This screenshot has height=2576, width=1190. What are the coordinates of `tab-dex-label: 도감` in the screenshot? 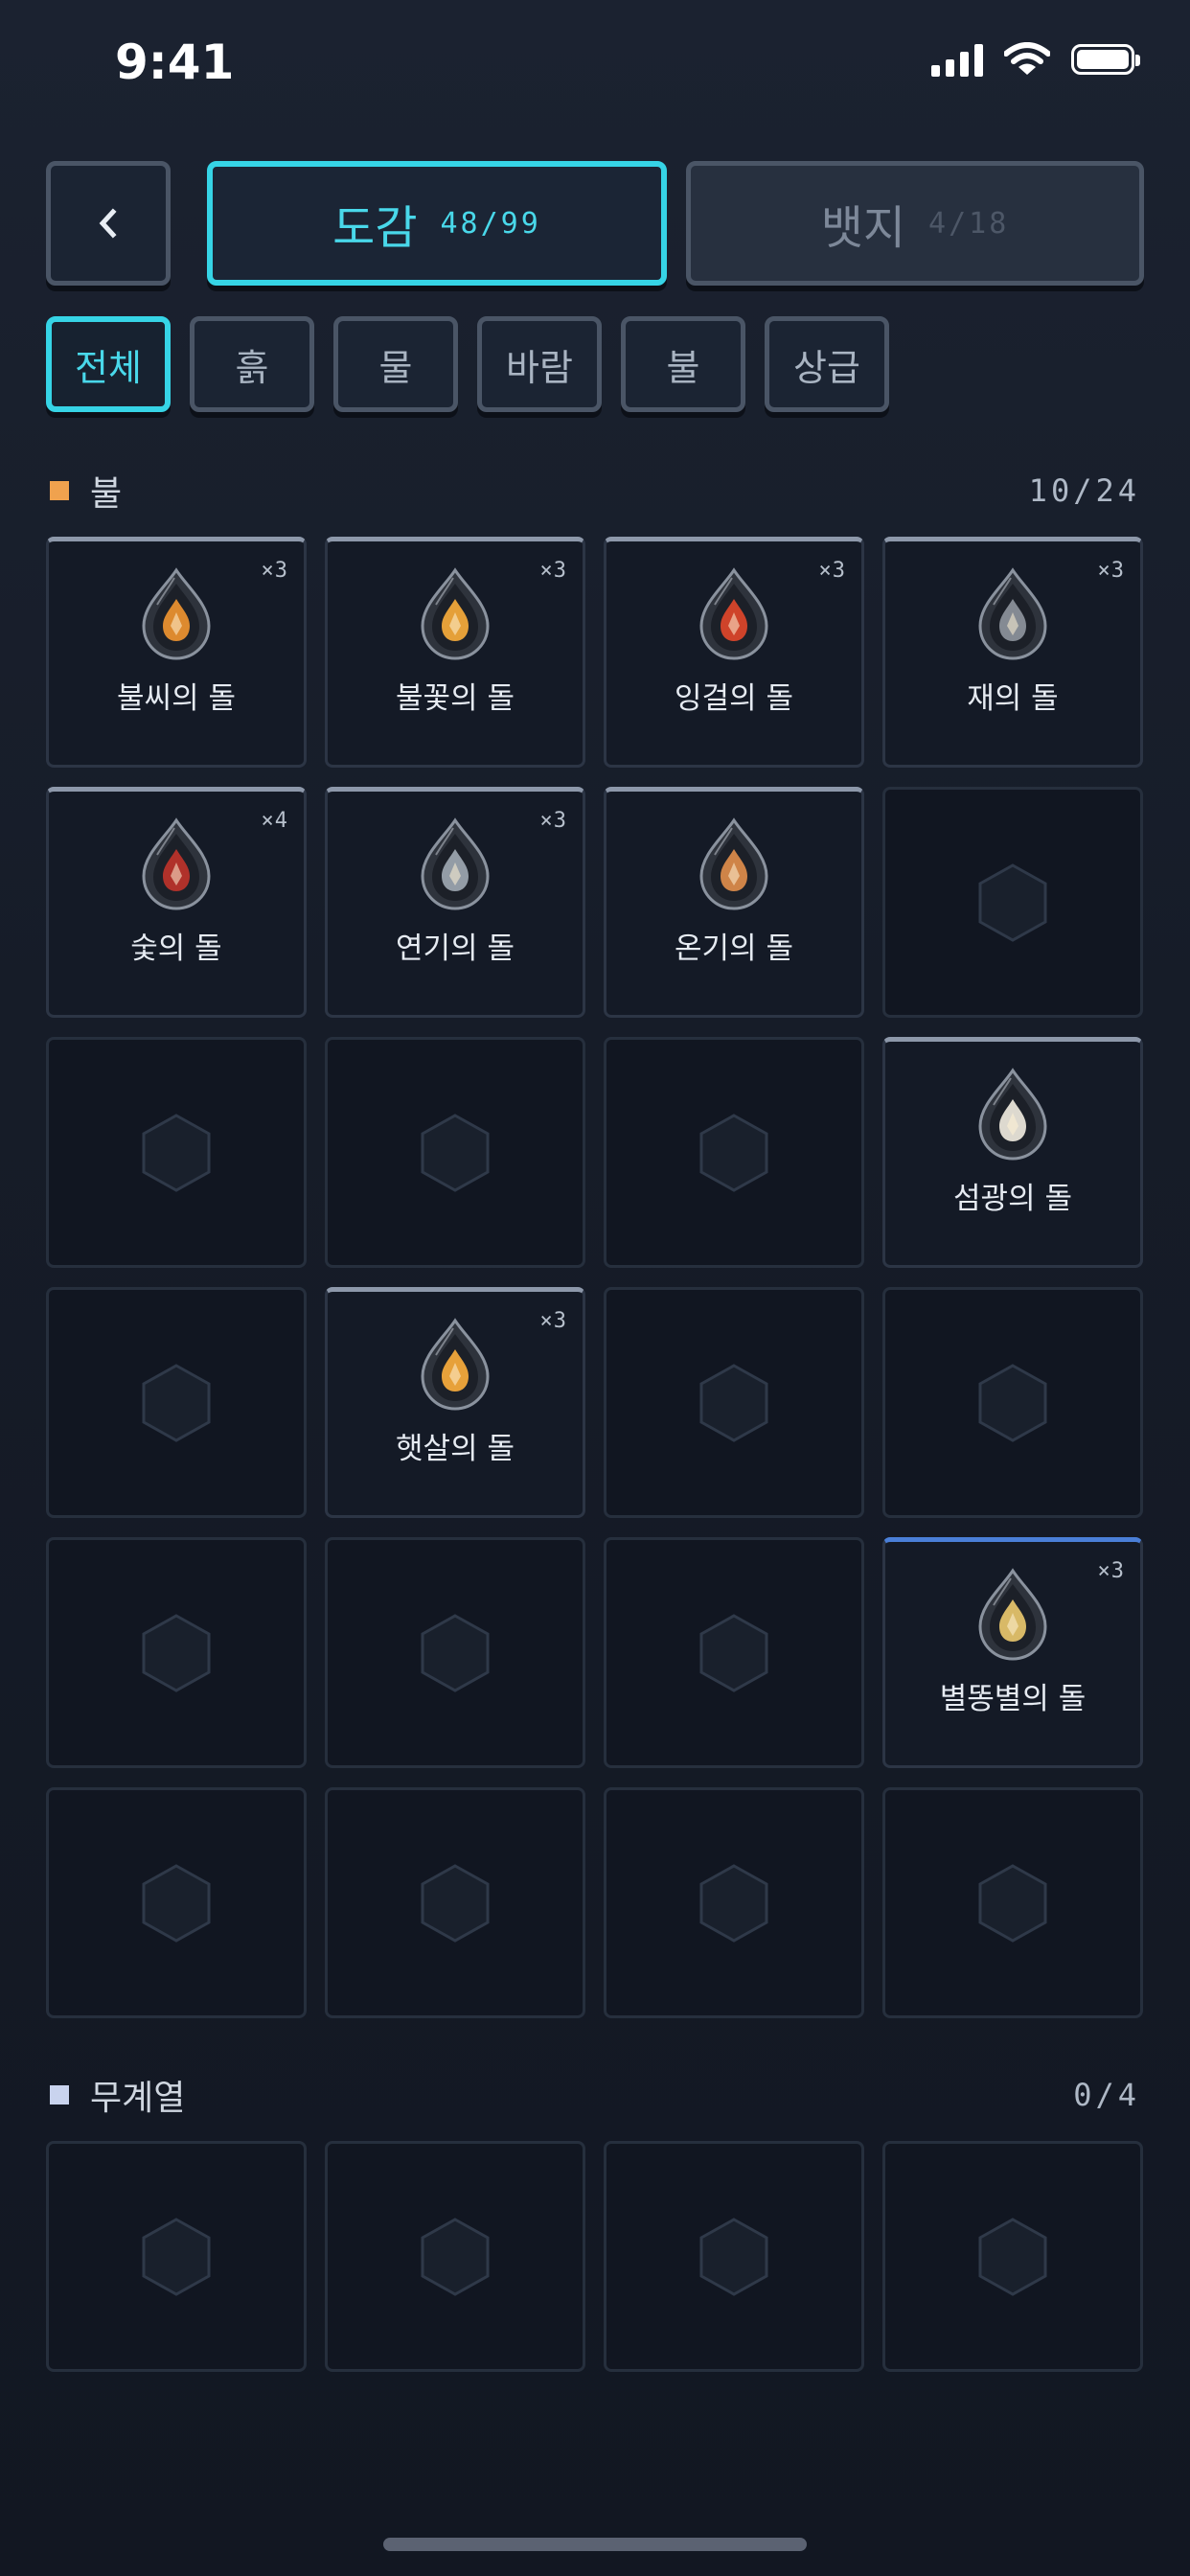 It's located at (375, 228).